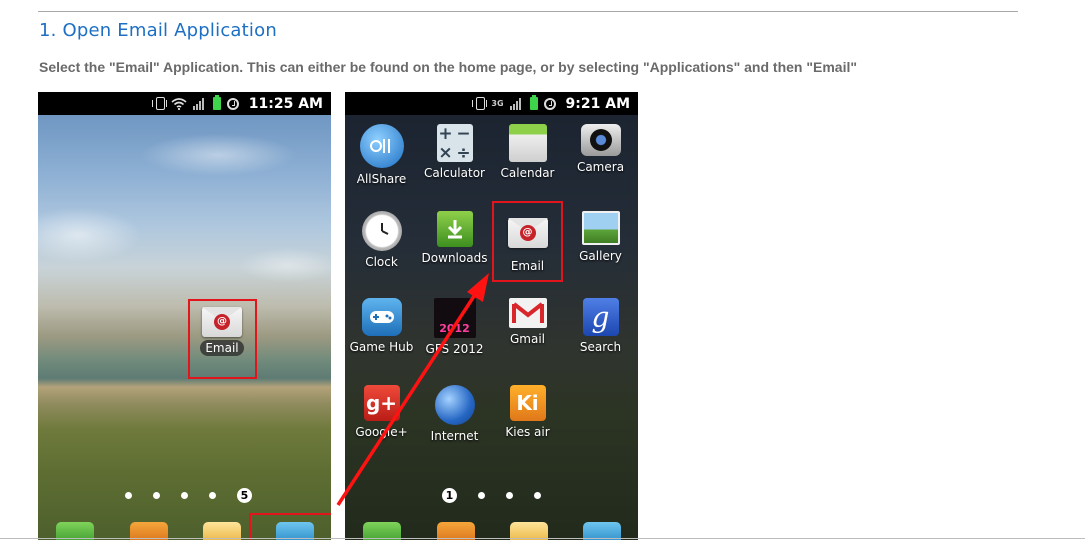 Image resolution: width=1085 pixels, height=540 pixels. I want to click on app-downloads: Downloads, so click(454, 238).